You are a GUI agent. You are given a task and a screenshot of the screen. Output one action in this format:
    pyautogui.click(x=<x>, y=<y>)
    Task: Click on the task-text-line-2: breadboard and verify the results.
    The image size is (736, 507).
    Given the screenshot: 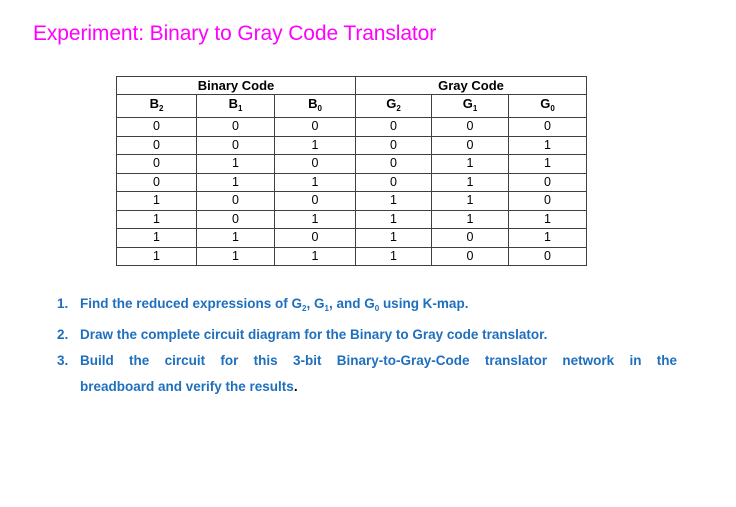 What is the action you would take?
    pyautogui.click(x=189, y=386)
    